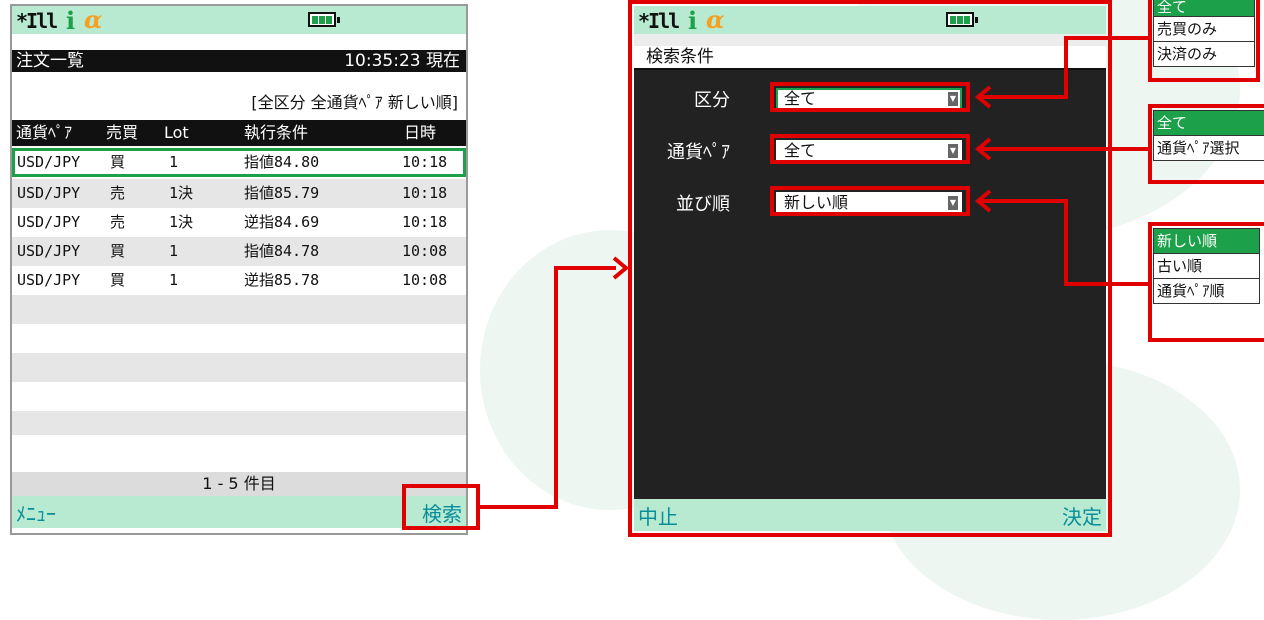  Describe the element at coordinates (239, 251) in the screenshot. I see `table-row: USD/JPY 買 1 指値84.78 10:08` at that location.